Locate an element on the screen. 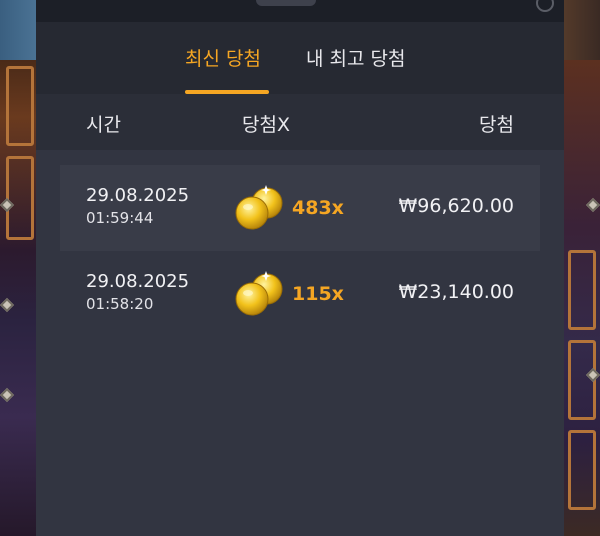 The image size is (600, 536). table-row: 29.08.2025 01:58:20 115x ₩23,140.00 is located at coordinates (300, 294).